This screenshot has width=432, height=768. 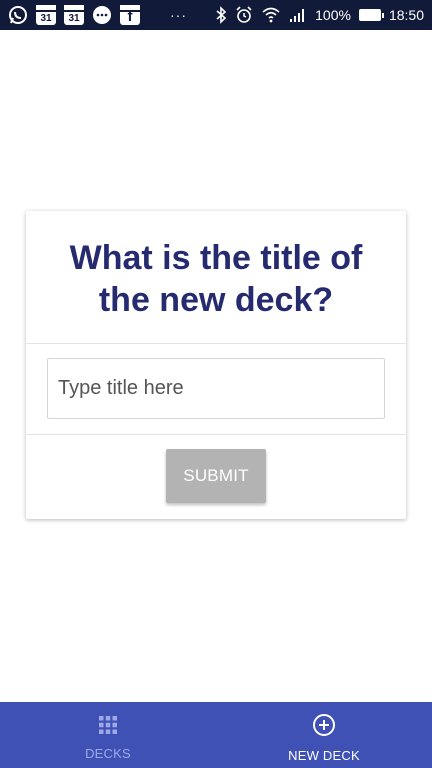 What do you see at coordinates (221, 15) in the screenshot?
I see `bluetooth-icon` at bounding box center [221, 15].